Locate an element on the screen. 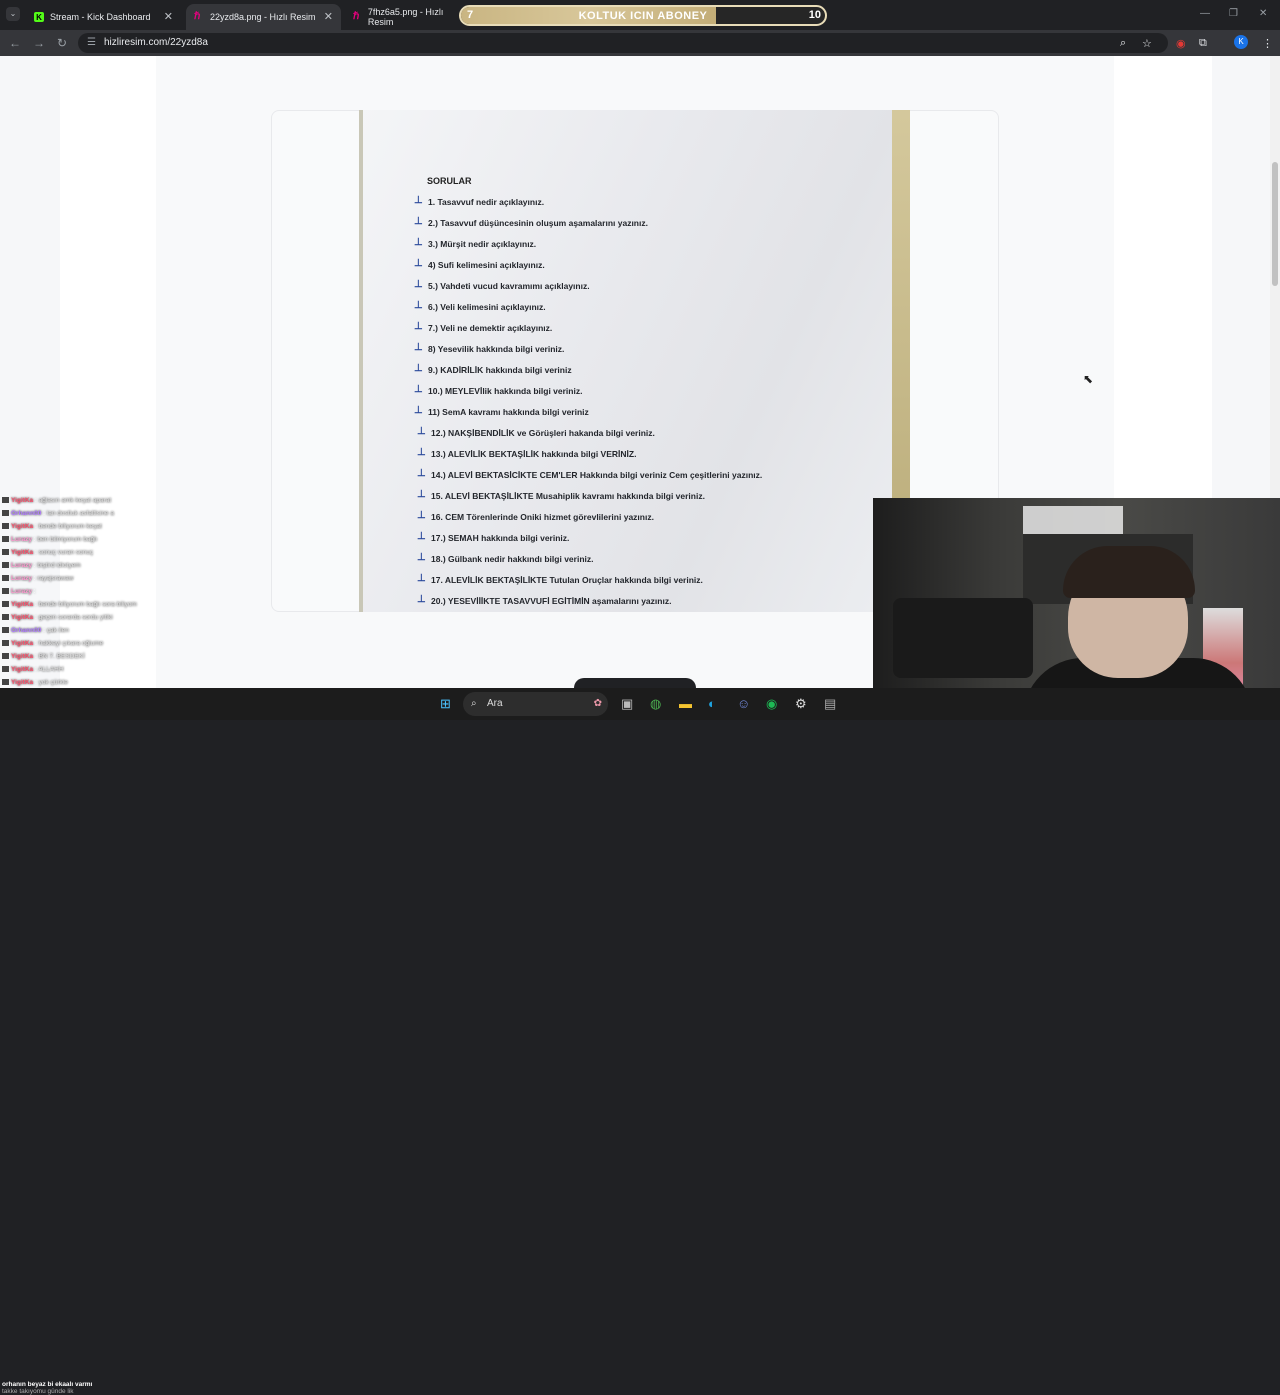  chat-text: geçen sorarda sordu yitiki is located at coordinates (75, 617).